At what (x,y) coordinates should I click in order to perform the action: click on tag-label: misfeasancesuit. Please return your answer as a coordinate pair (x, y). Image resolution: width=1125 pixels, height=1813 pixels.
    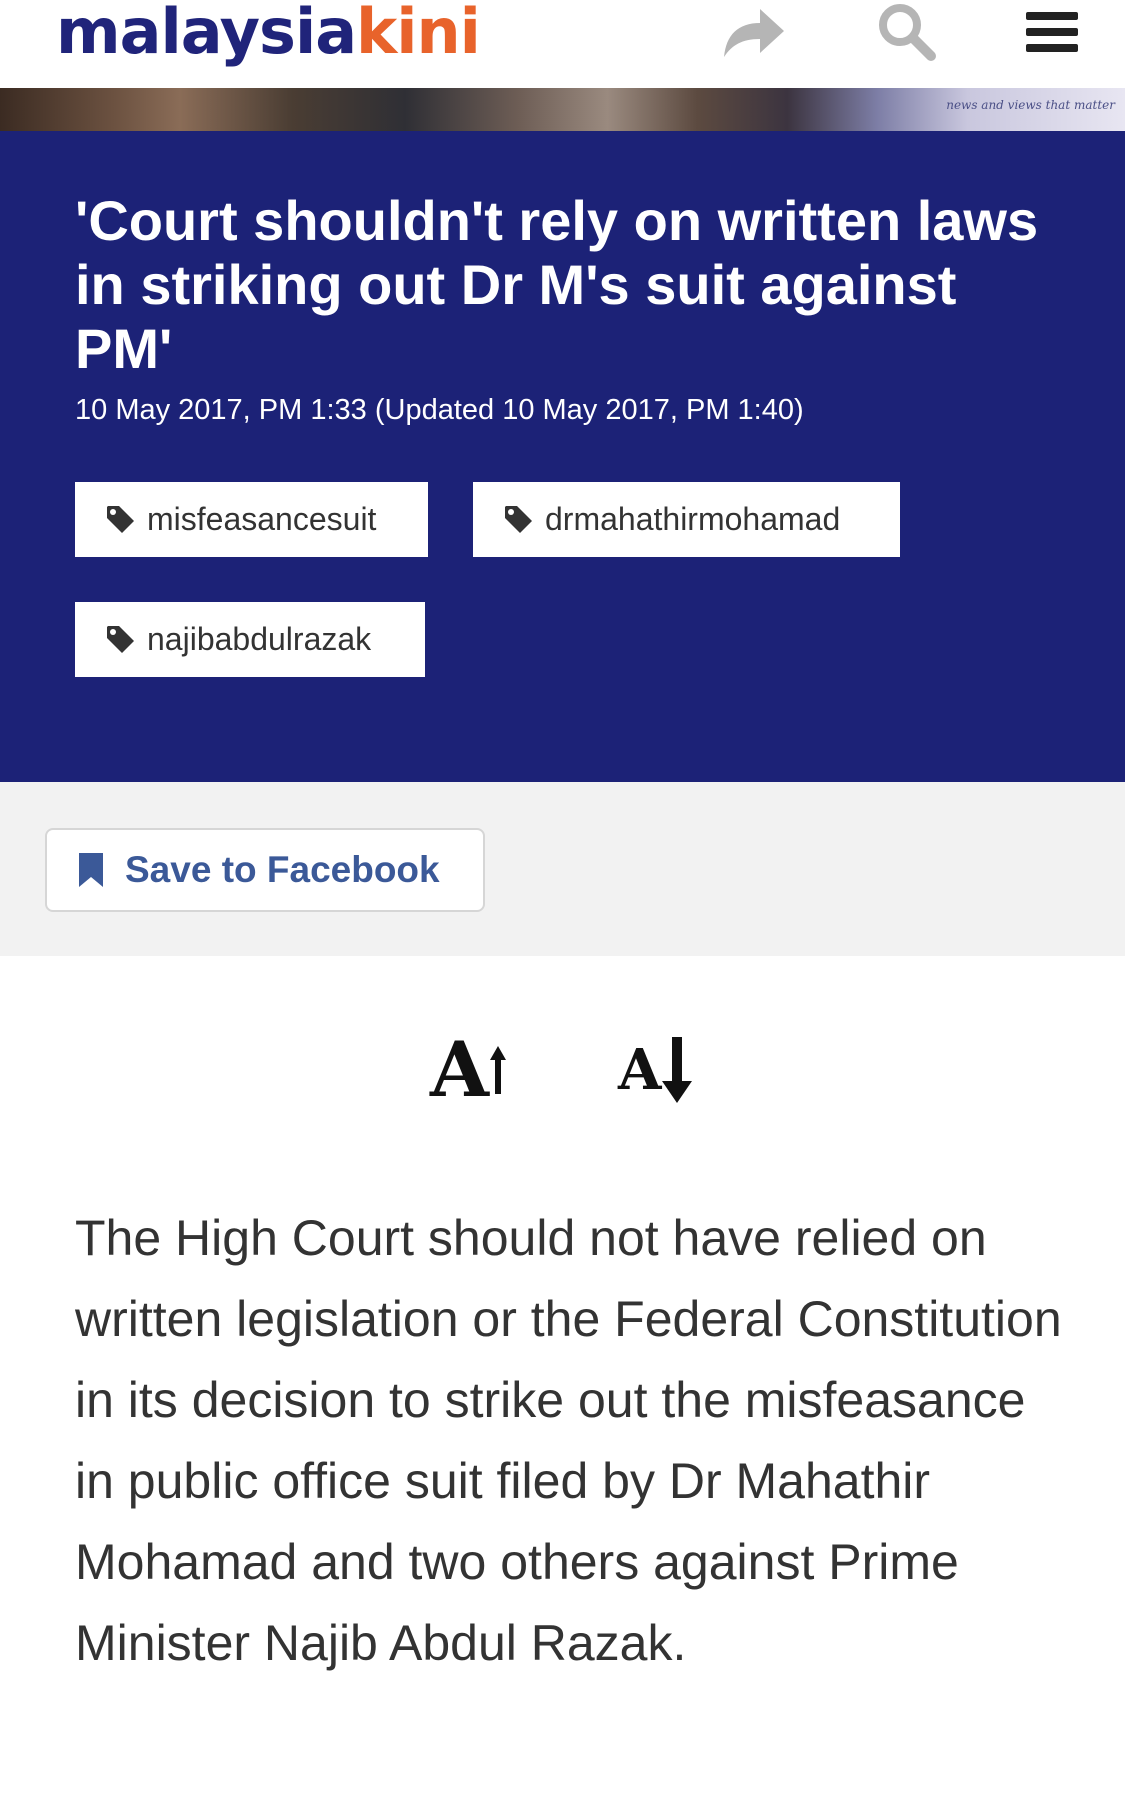
    Looking at the image, I should click on (262, 519).